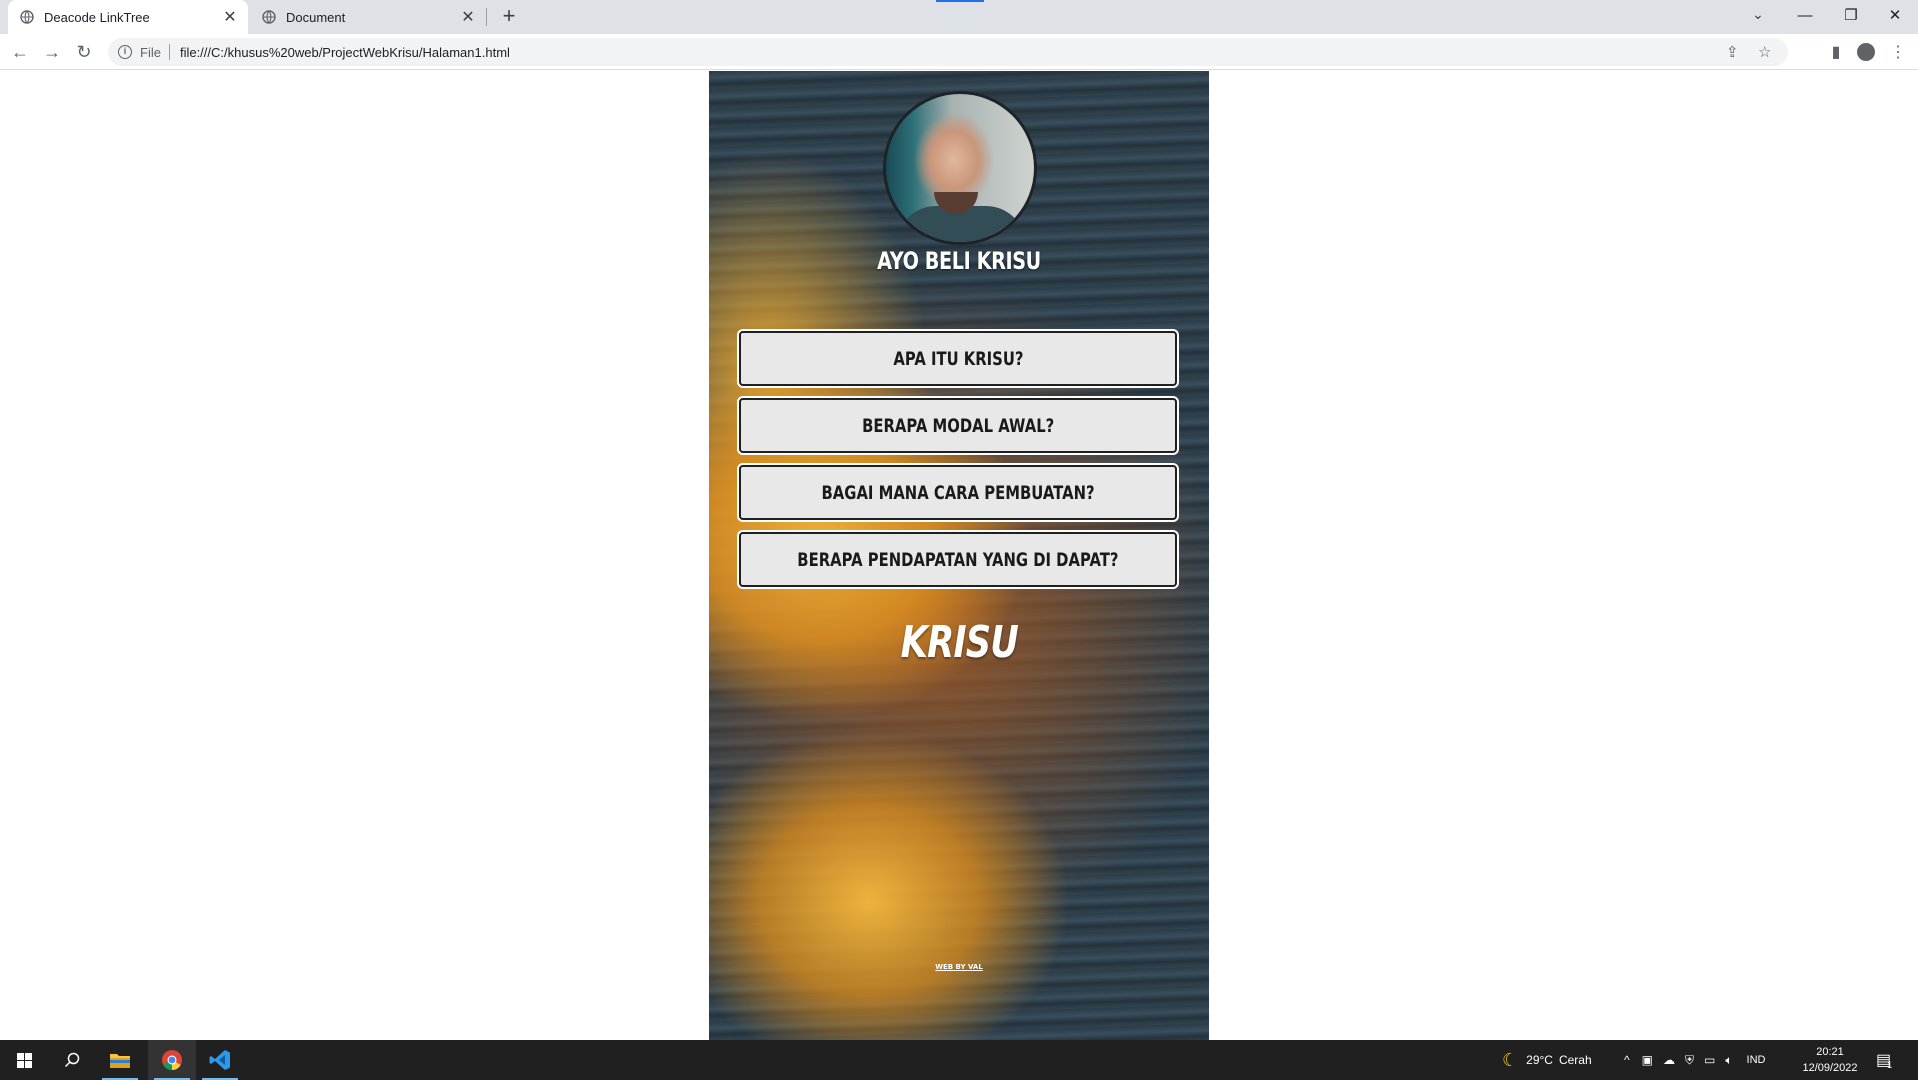  I want to click on vscode-icon, so click(219, 1060).